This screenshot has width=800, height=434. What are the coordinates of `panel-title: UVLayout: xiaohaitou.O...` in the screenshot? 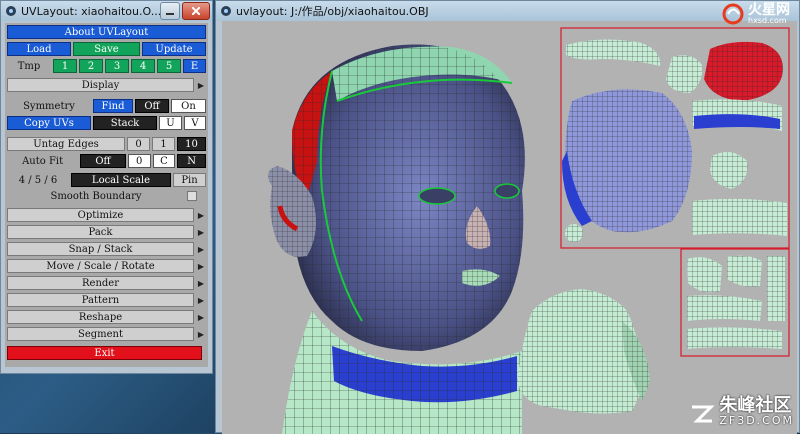 It's located at (90, 11).